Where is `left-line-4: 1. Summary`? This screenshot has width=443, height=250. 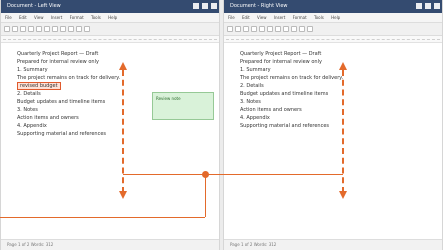 left-line-4: 1. Summary is located at coordinates (32, 70).